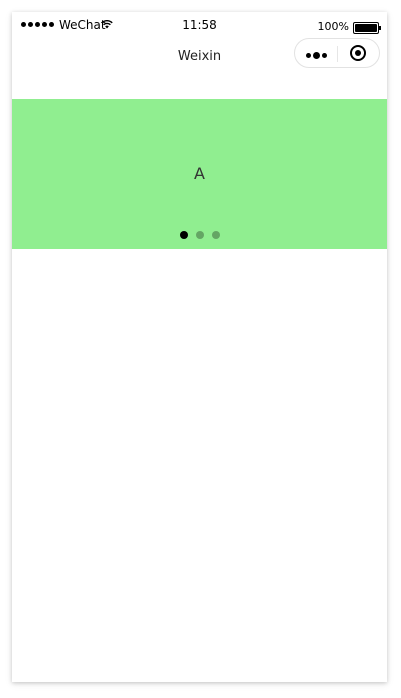  What do you see at coordinates (316, 55) in the screenshot?
I see `more-icon` at bounding box center [316, 55].